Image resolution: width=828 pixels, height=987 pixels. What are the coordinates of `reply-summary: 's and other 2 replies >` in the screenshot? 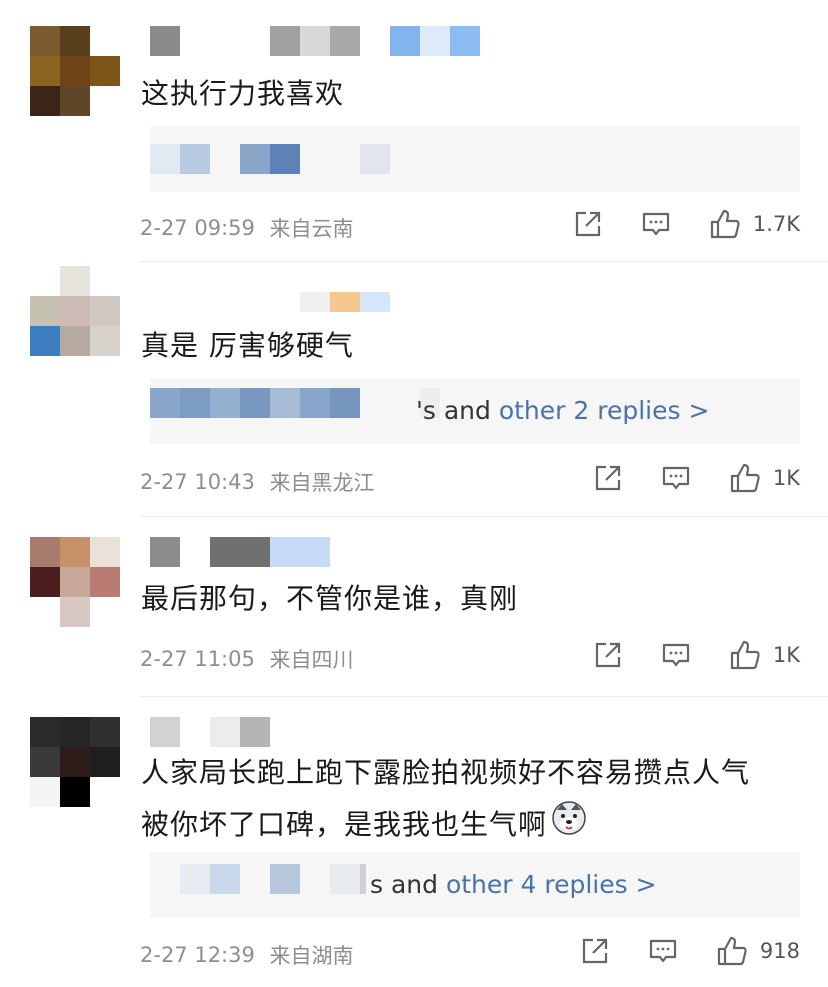 It's located at (562, 411).